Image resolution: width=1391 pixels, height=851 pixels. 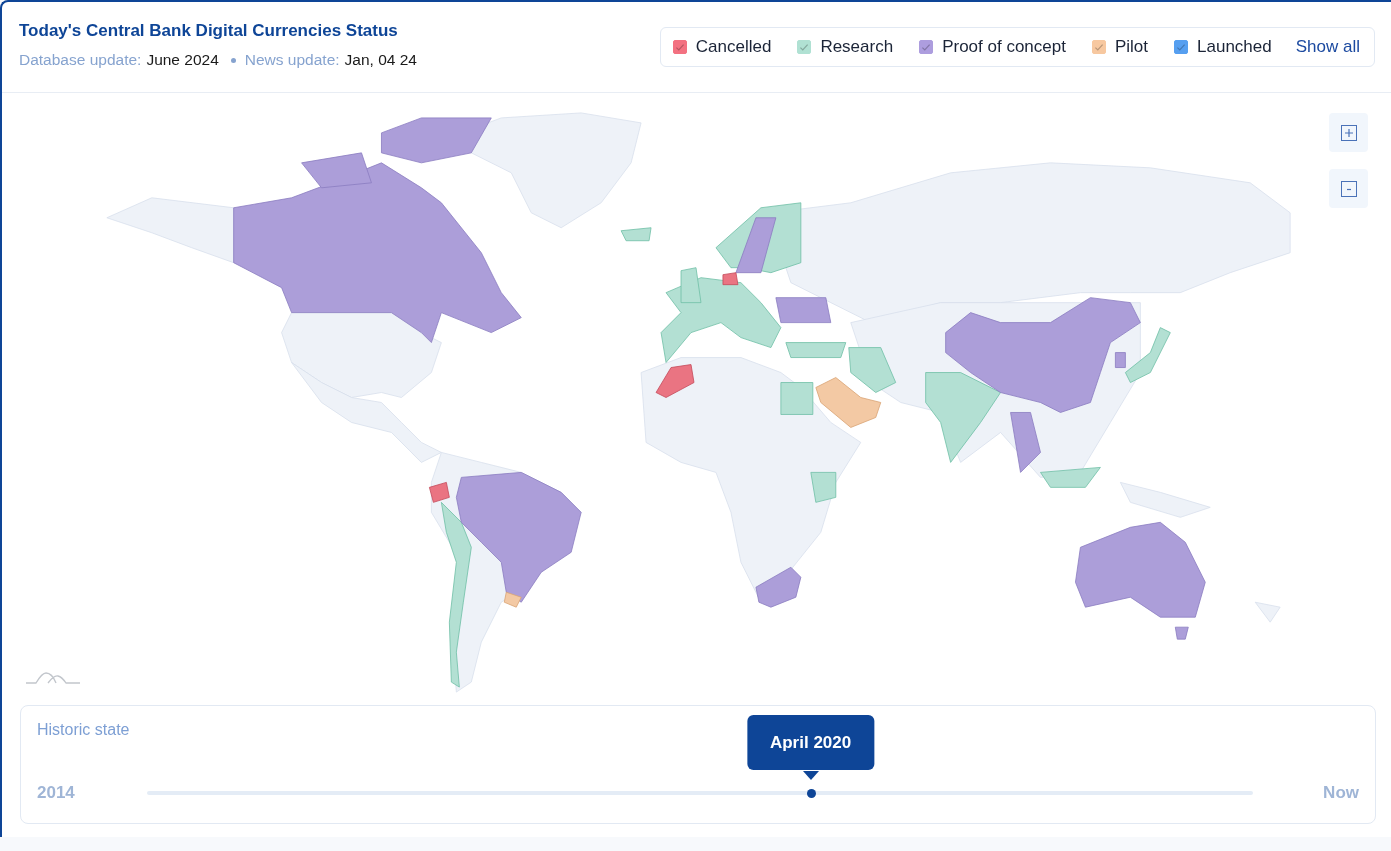 I want to click on legend-item: Pilot, so click(x=1120, y=47).